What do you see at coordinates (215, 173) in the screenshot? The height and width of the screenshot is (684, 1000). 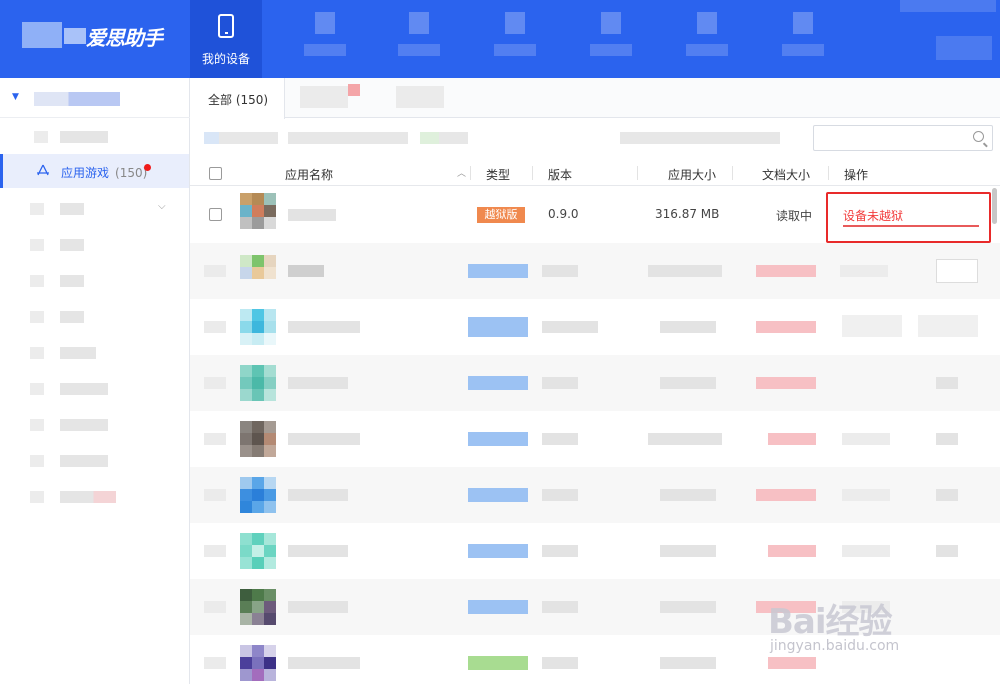 I see `select-all-checkbox` at bounding box center [215, 173].